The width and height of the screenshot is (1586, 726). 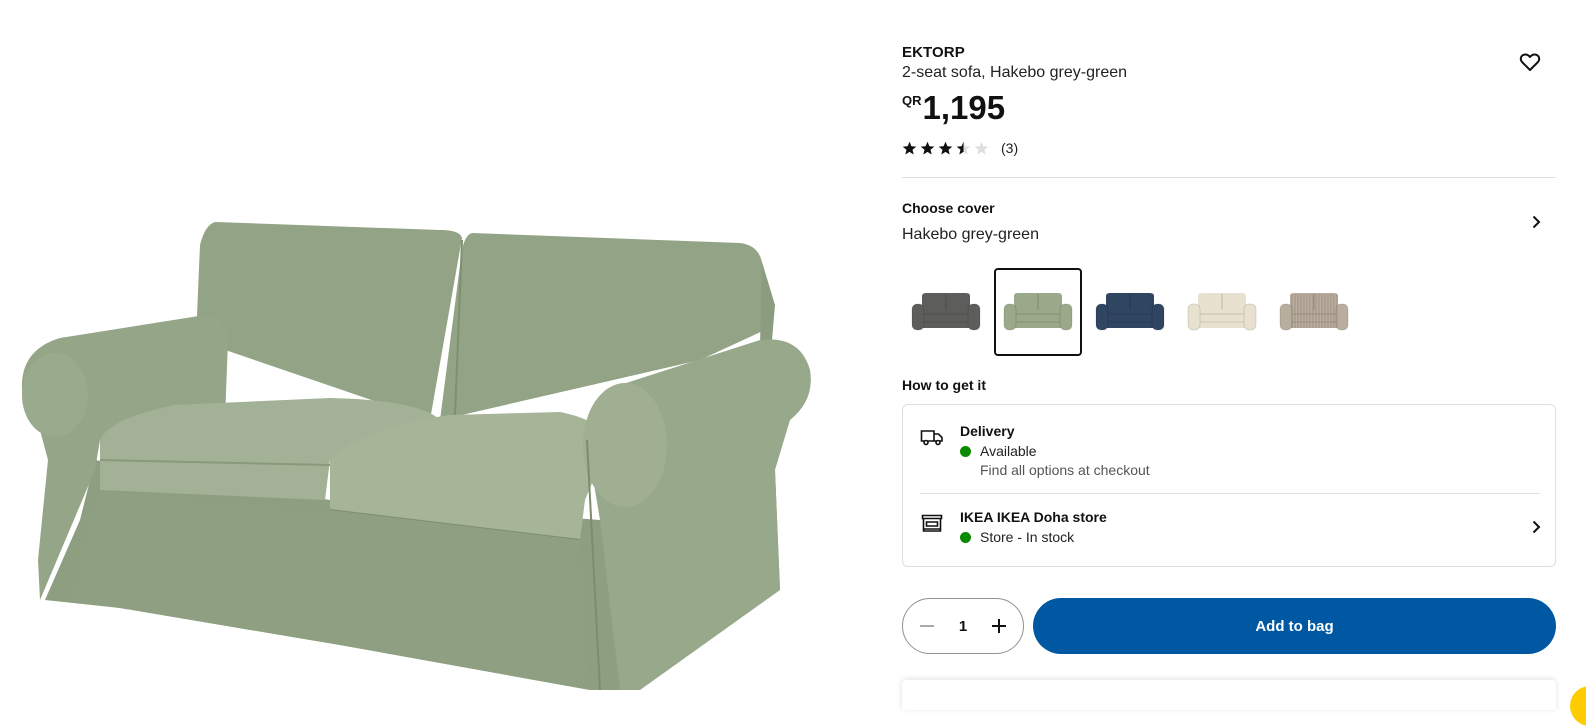 What do you see at coordinates (1033, 517) in the screenshot?
I see `store-title: IKEA IKEA Doha store` at bounding box center [1033, 517].